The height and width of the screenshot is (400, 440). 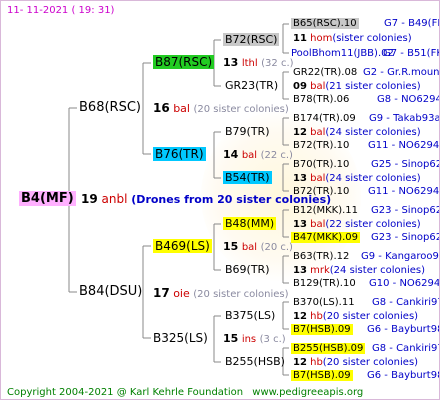 I want to click on gen4-row-12: B72(TR).10, so click(x=321, y=191).